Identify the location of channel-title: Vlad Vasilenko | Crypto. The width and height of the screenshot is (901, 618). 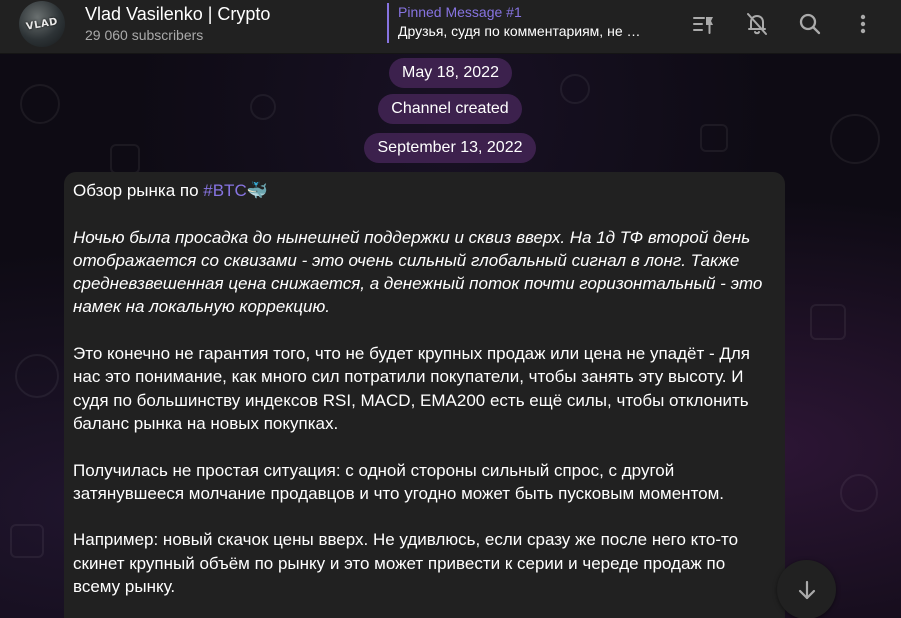
(177, 14).